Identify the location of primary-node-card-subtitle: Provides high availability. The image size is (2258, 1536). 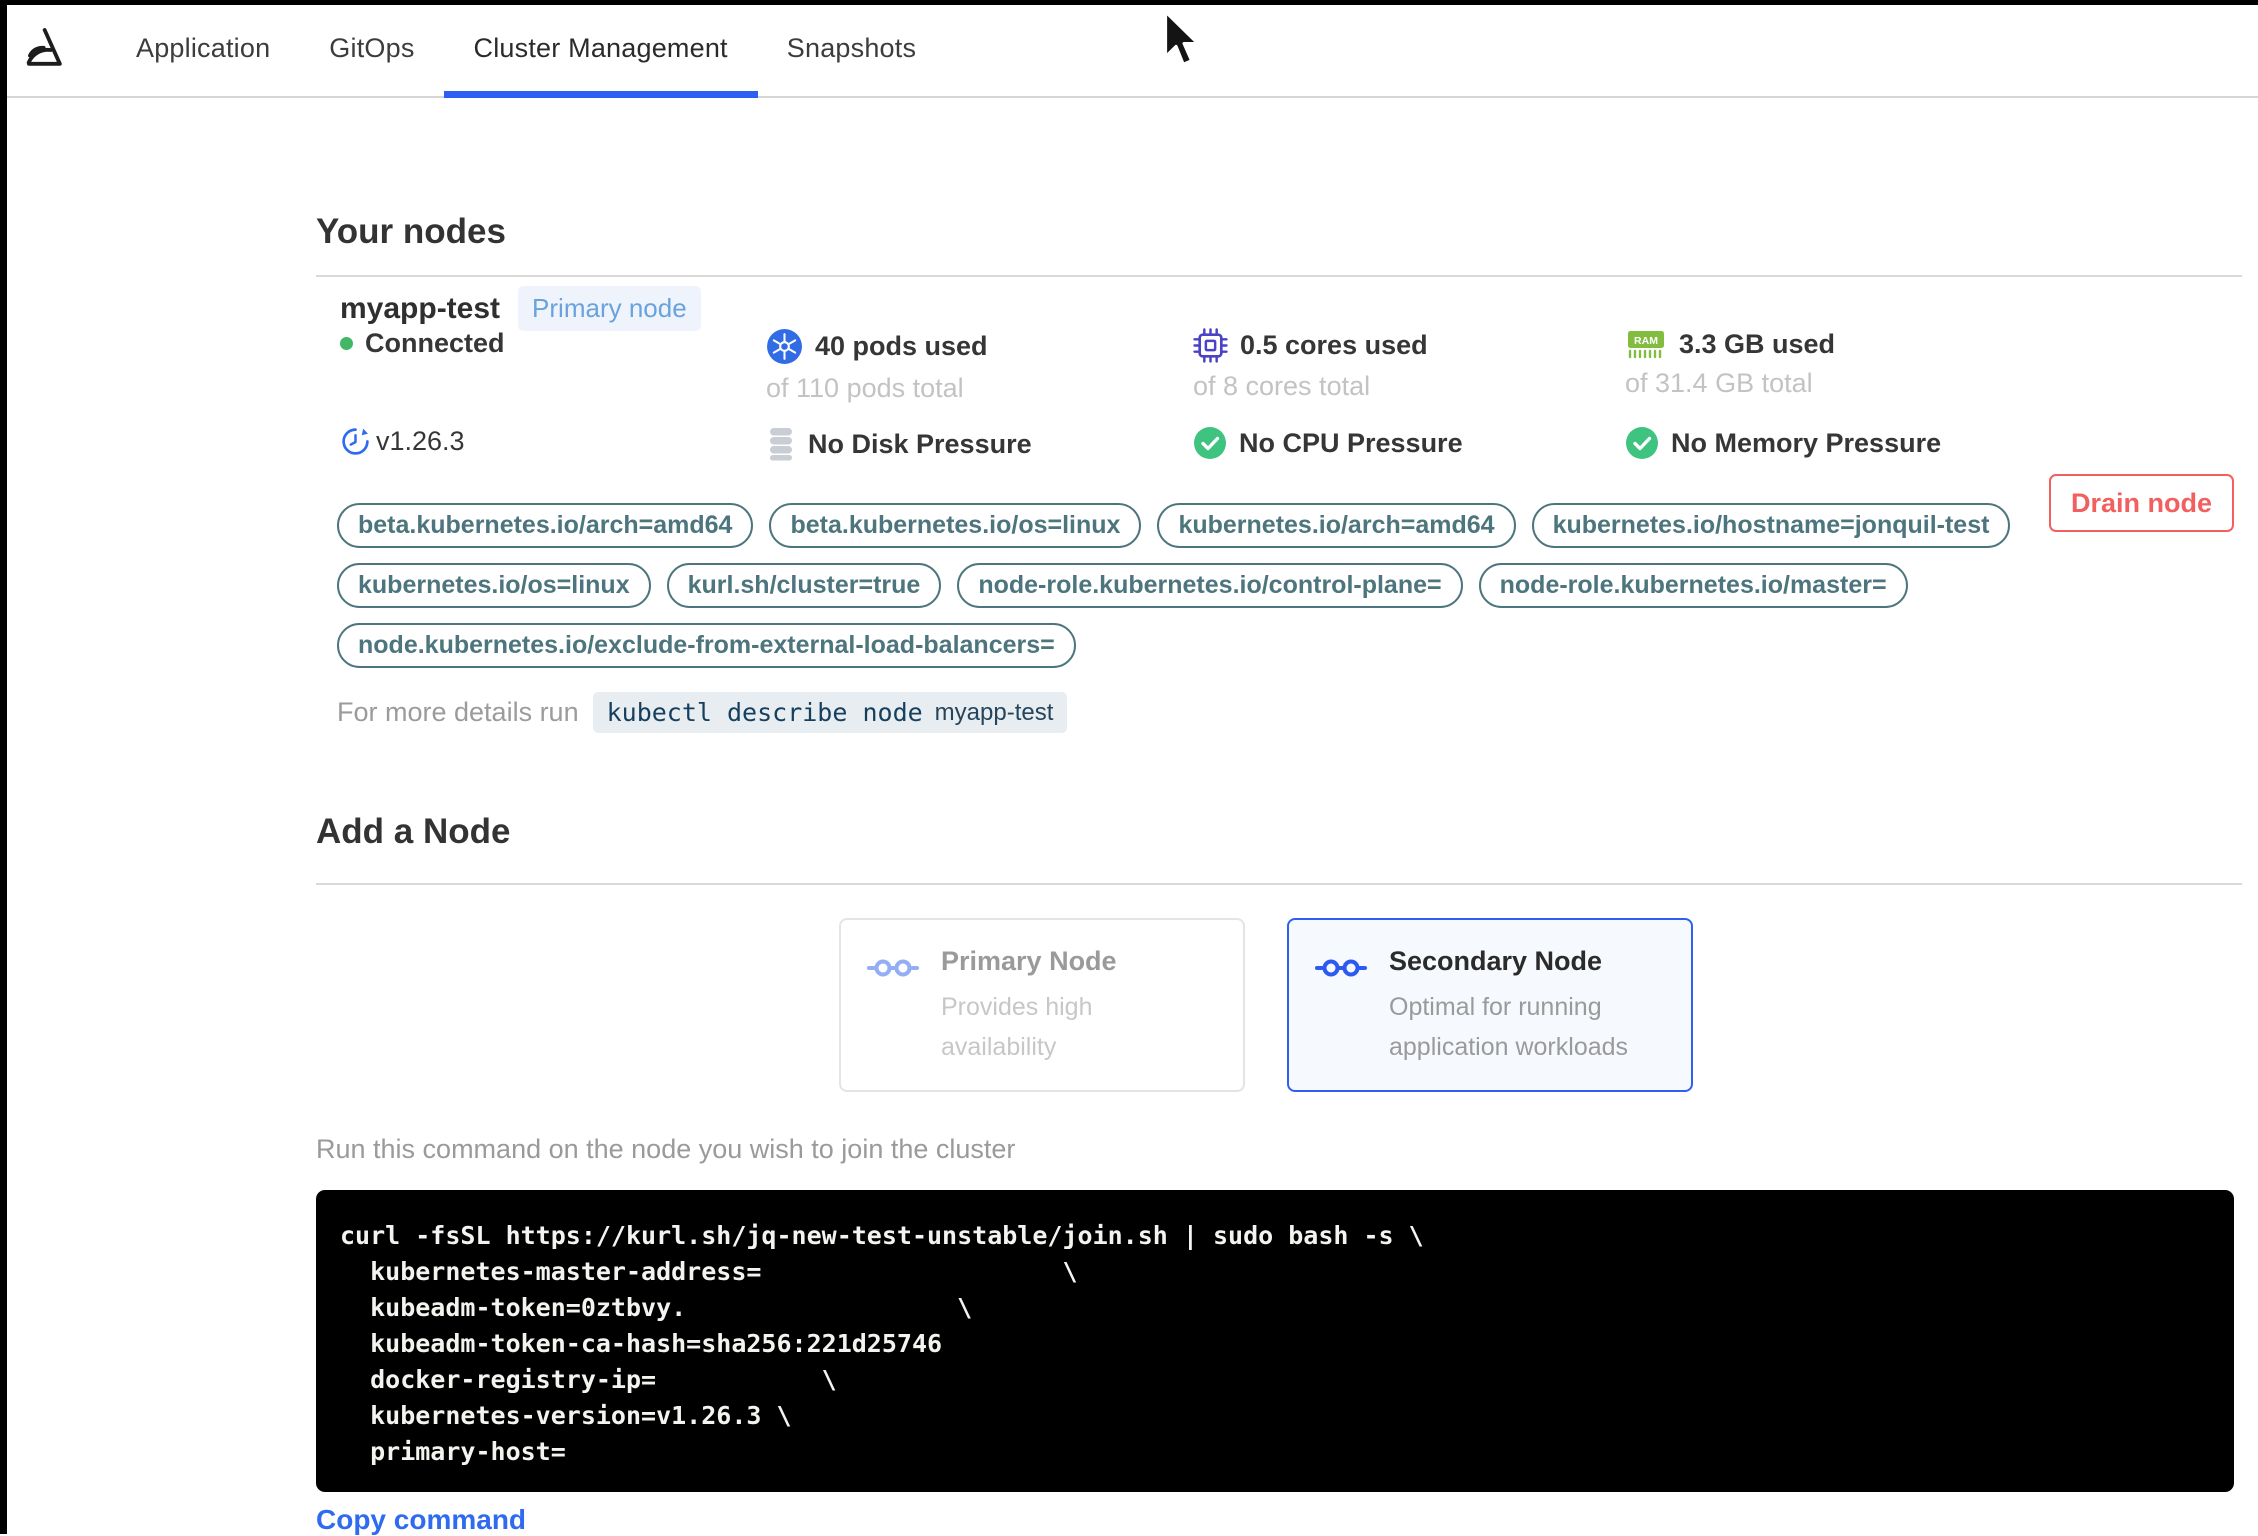
(1017, 1027).